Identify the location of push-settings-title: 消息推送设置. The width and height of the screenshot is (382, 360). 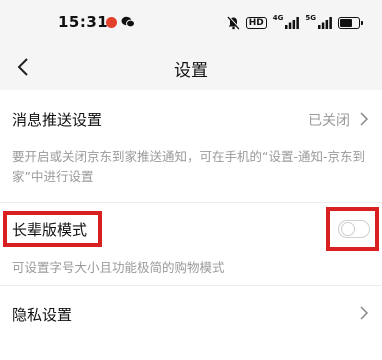
(57, 120).